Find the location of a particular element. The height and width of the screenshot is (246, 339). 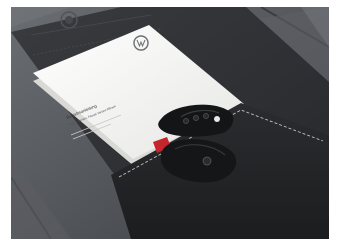

key-vw-badge-icon is located at coordinates (217, 119).